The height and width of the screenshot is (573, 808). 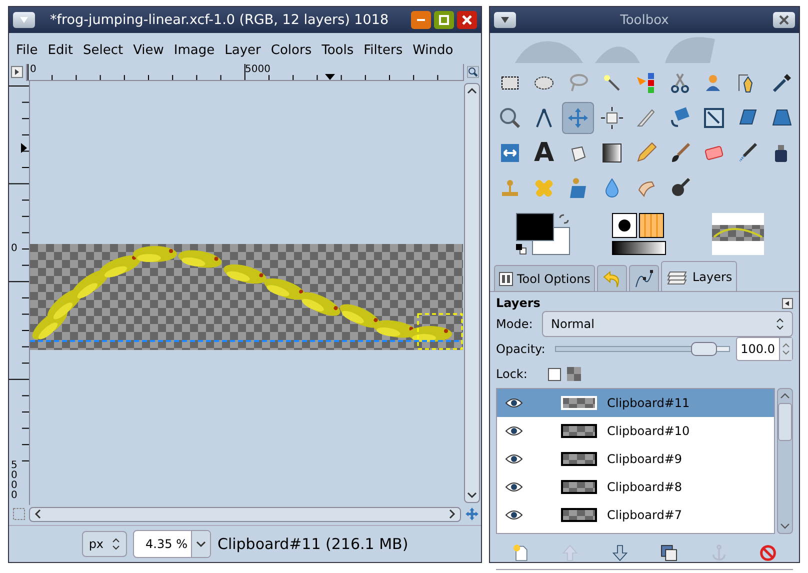 What do you see at coordinates (544, 153) in the screenshot?
I see `text-tool-button: A` at bounding box center [544, 153].